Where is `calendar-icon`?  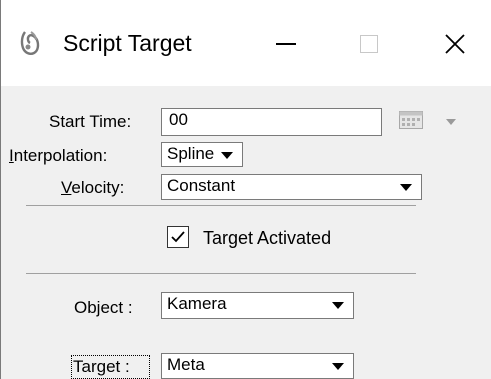
calendar-icon is located at coordinates (411, 120).